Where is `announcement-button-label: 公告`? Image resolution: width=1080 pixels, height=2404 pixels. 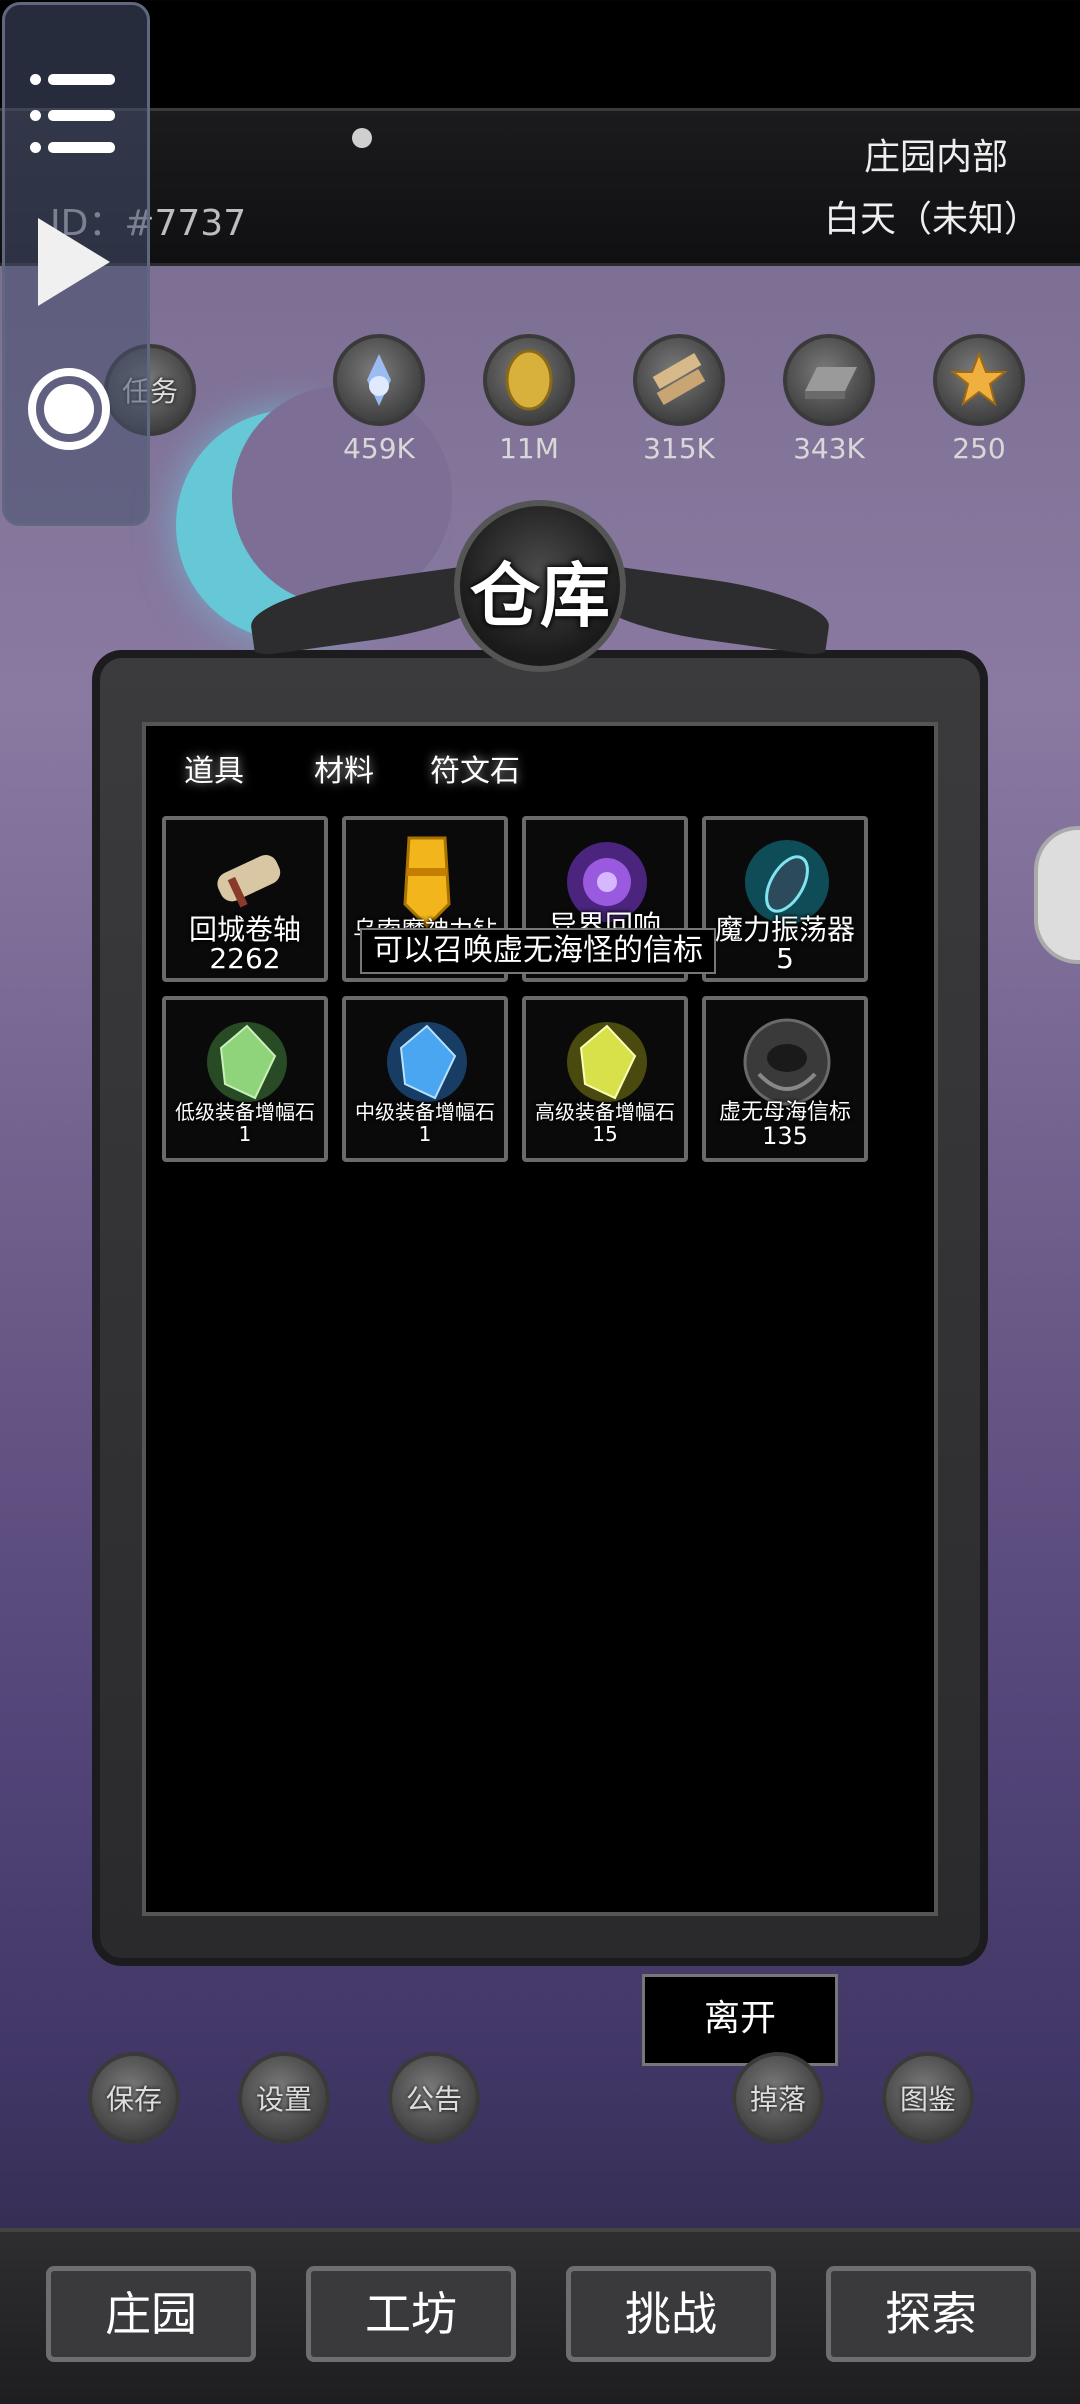
announcement-button-label: 公告 is located at coordinates (433, 2099).